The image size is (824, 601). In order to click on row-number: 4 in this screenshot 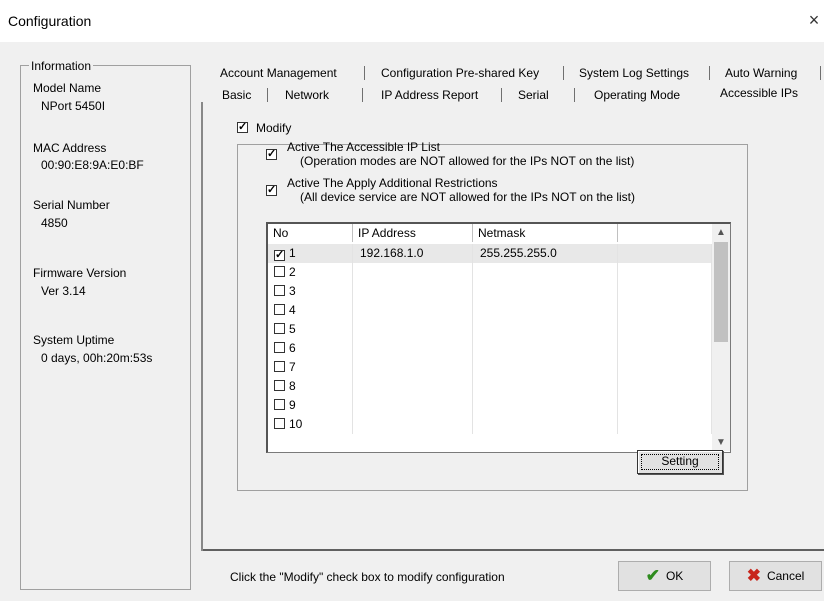, I will do `click(292, 310)`.